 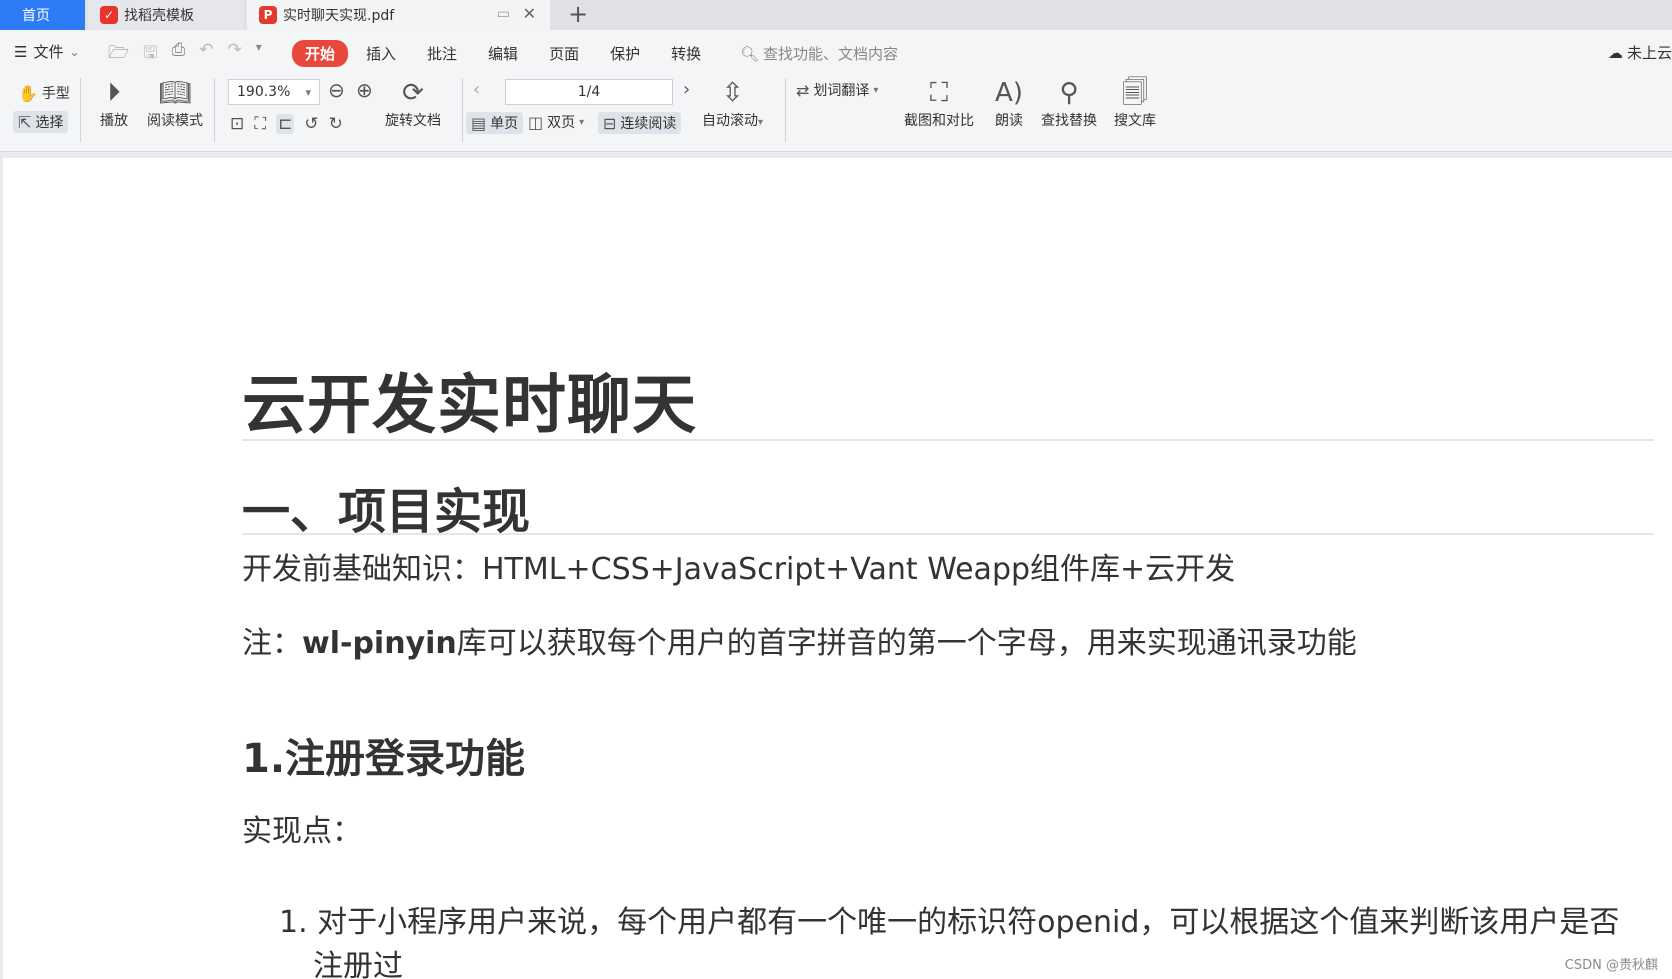 I want to click on menu-tab-start: 开始, so click(x=320, y=53).